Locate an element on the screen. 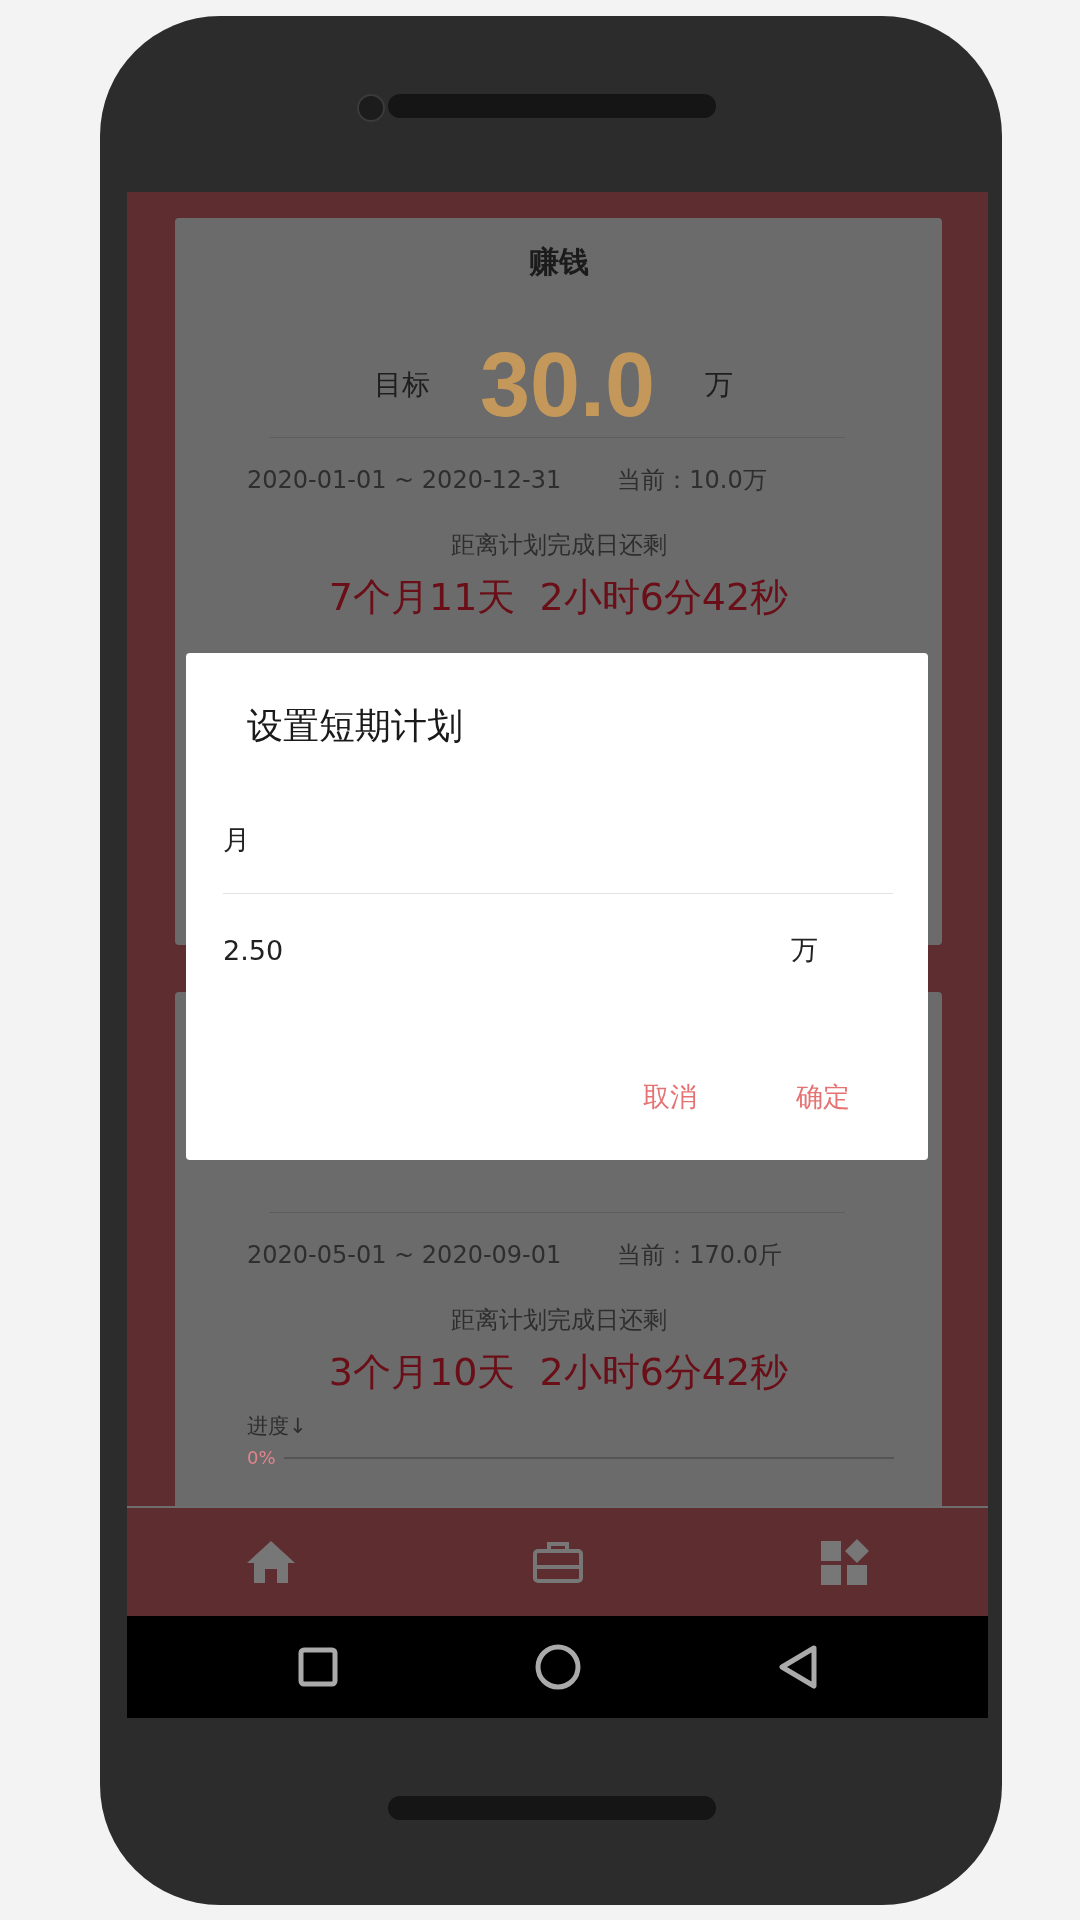 The image size is (1080, 1920). home-circle-icon is located at coordinates (557, 1667).